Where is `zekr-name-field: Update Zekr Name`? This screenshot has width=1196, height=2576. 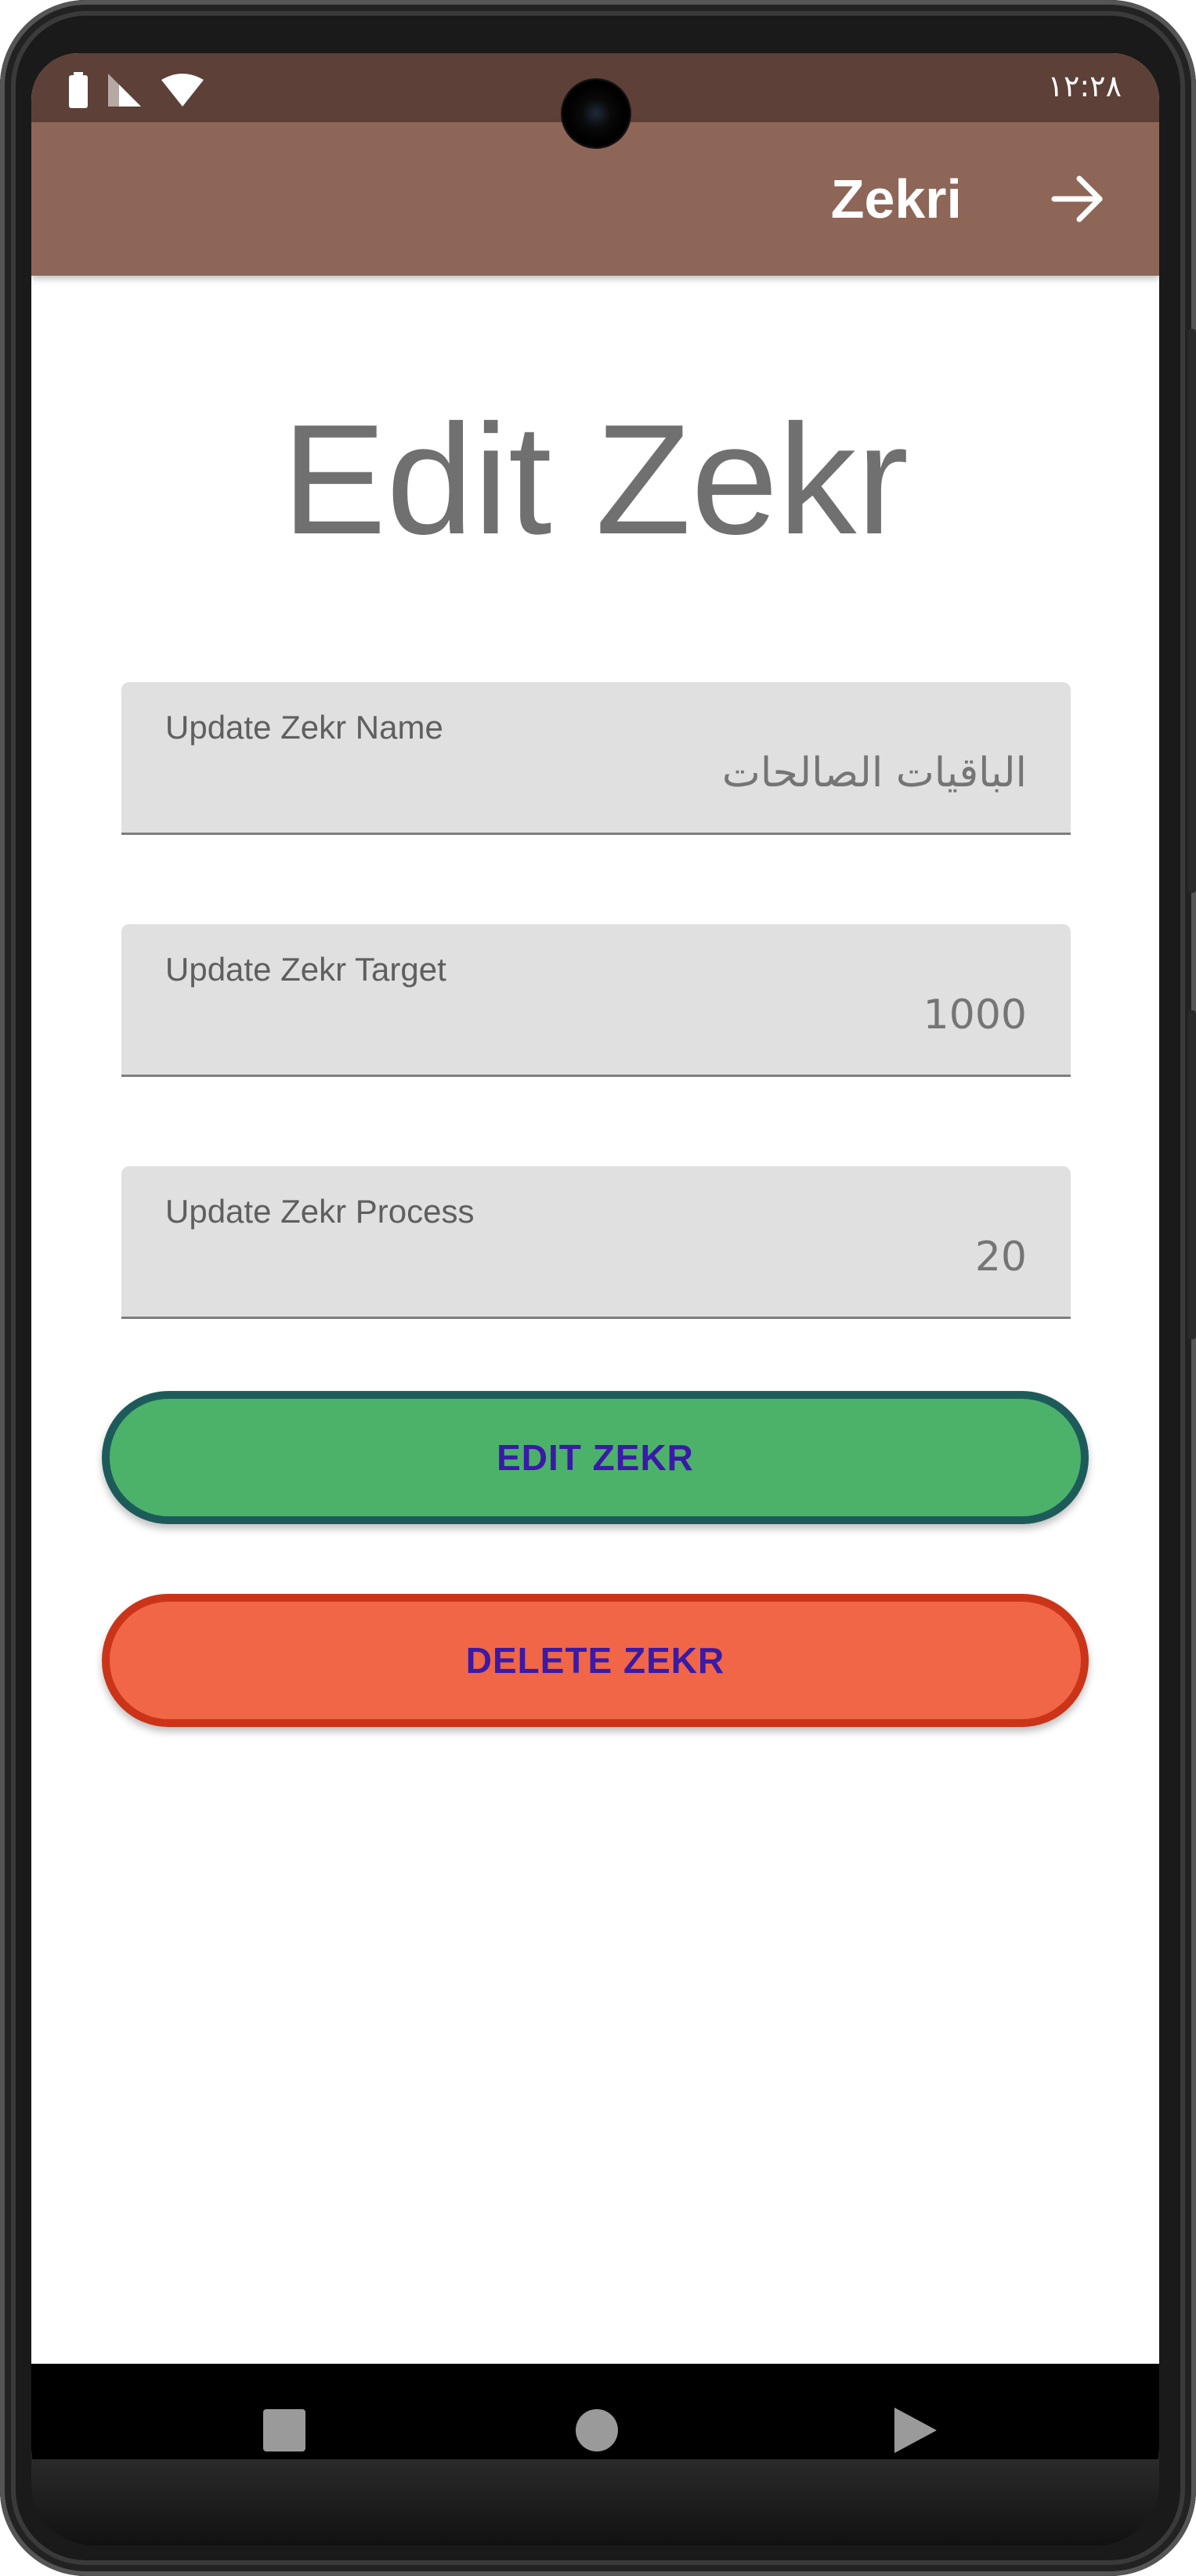
zekr-name-field: Update Zekr Name is located at coordinates (596, 758).